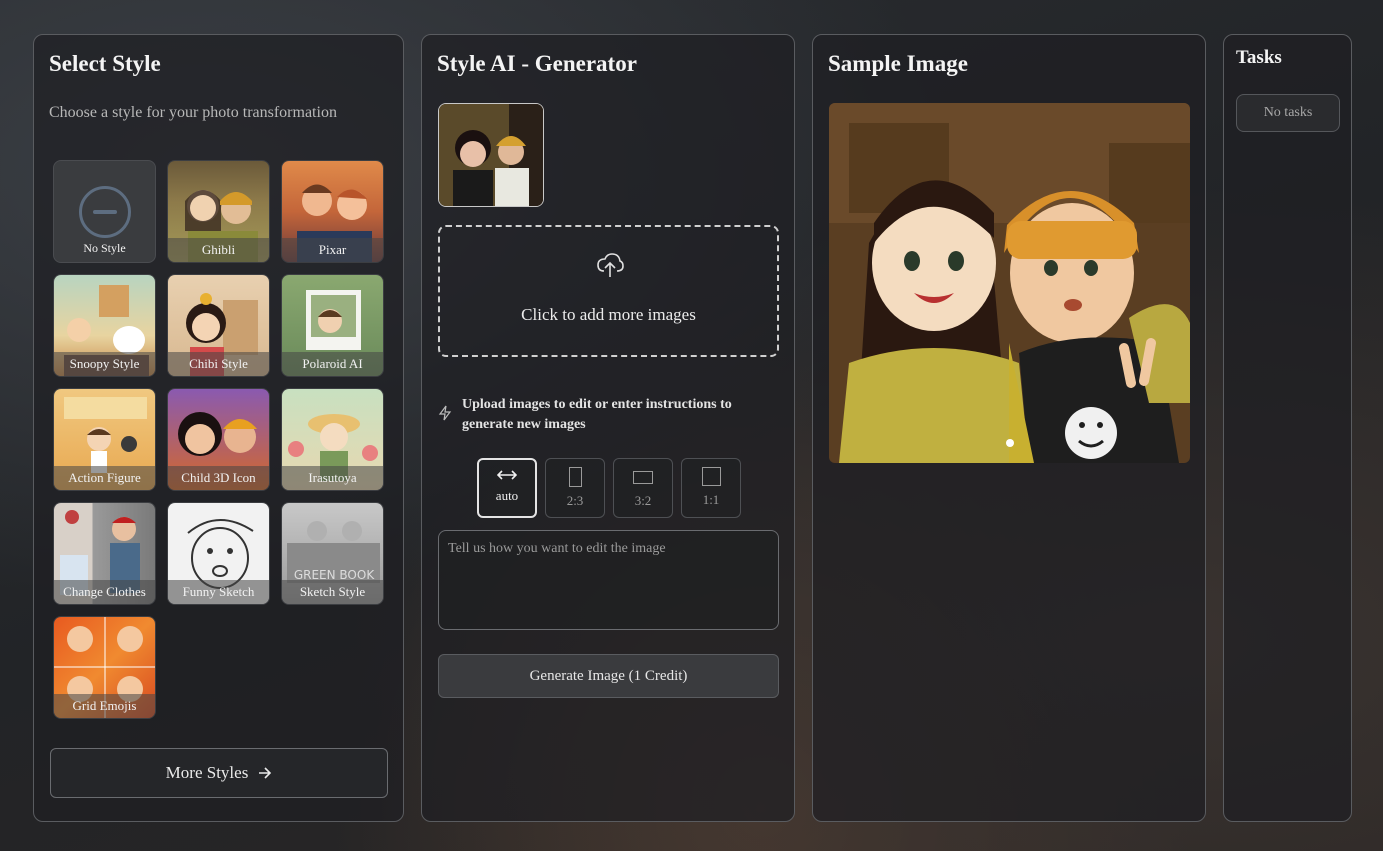 The height and width of the screenshot is (851, 1383). I want to click on style-label: Child 3D Icon, so click(218, 478).